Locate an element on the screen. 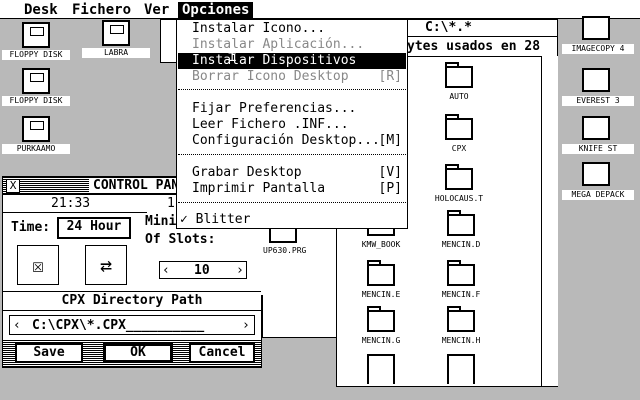 The image size is (640, 400). save-button: Save is located at coordinates (49, 353).